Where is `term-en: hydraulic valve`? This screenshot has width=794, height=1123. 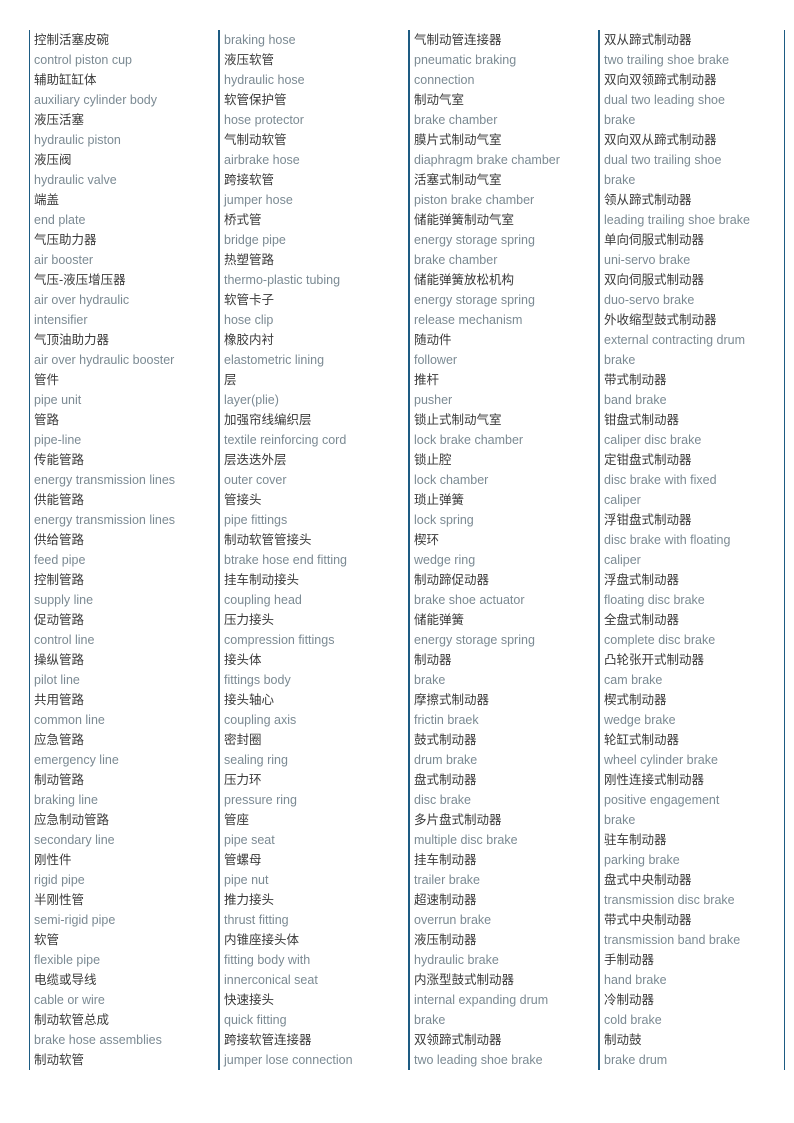 term-en: hydraulic valve is located at coordinates (75, 180).